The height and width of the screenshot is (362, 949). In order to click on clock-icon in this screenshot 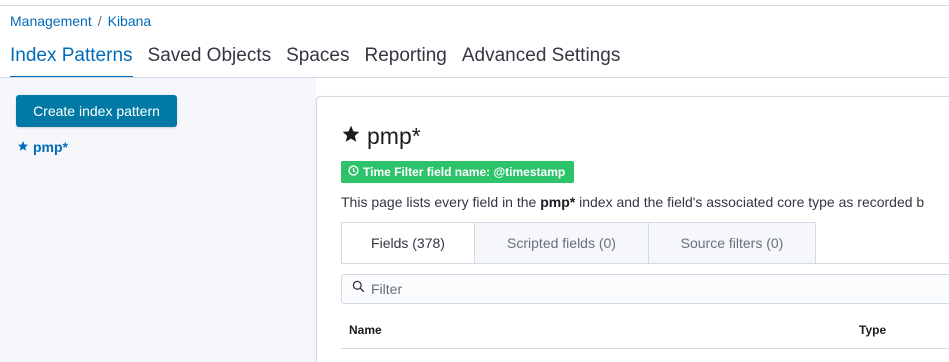, I will do `click(353, 172)`.